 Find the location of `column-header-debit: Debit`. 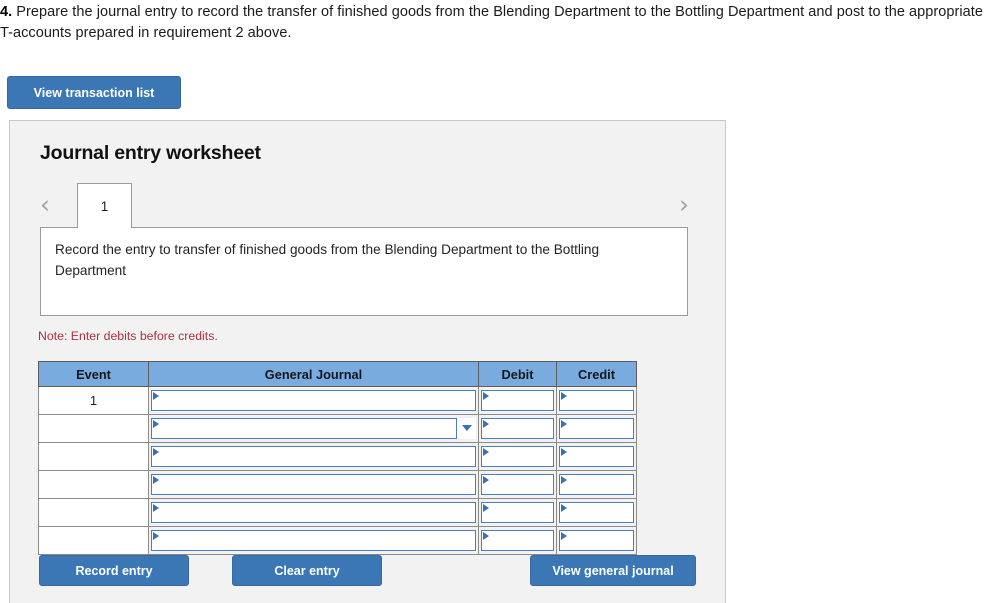

column-header-debit: Debit is located at coordinates (517, 374).